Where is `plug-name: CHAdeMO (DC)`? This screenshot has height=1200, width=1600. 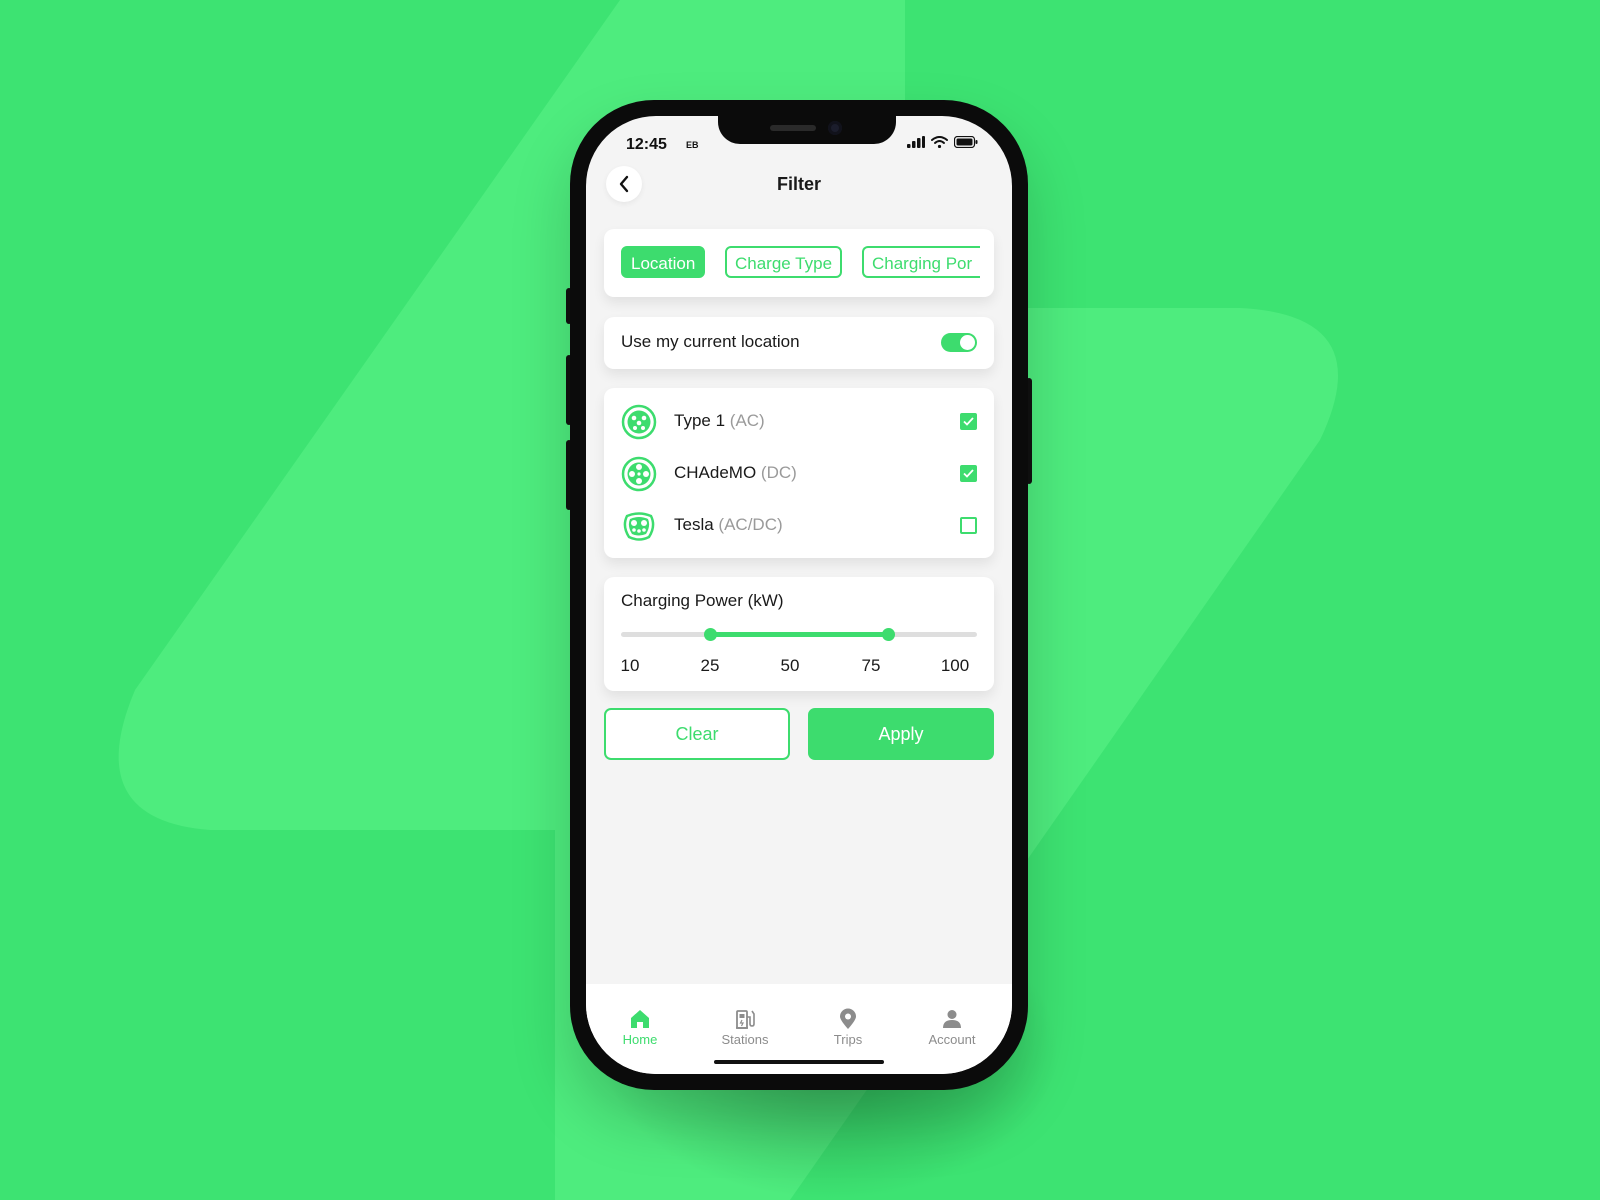 plug-name: CHAdeMO (DC) is located at coordinates (735, 473).